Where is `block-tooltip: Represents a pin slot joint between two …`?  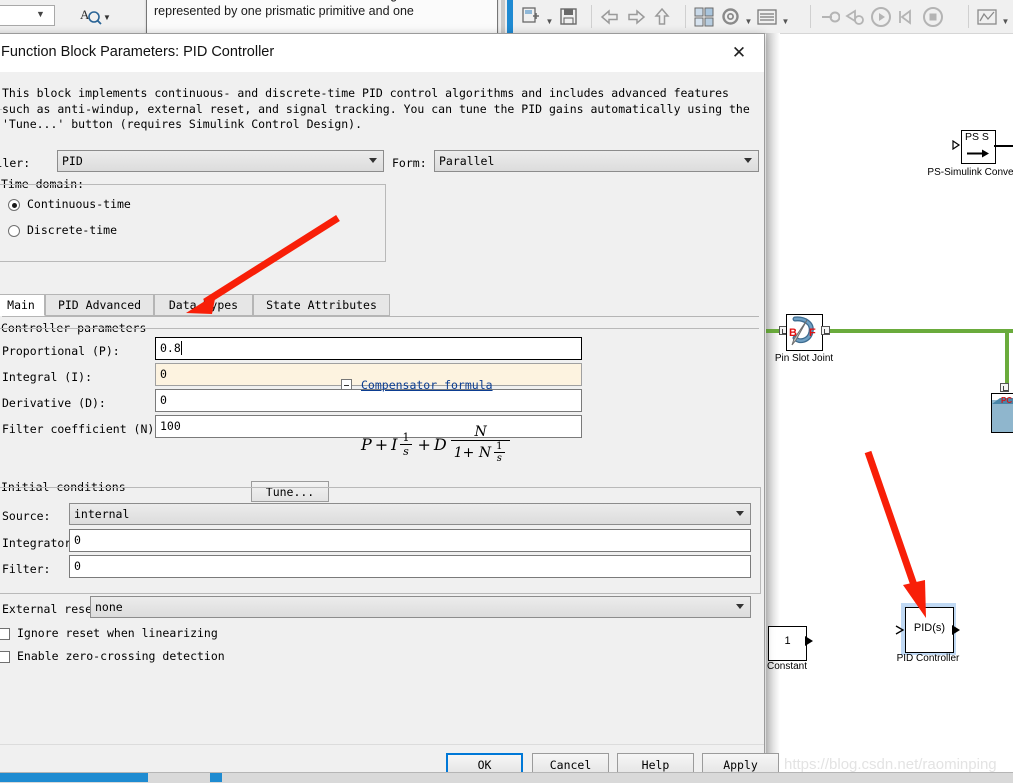
block-tooltip: Represents a pin slot joint between two … is located at coordinates (322, 18).